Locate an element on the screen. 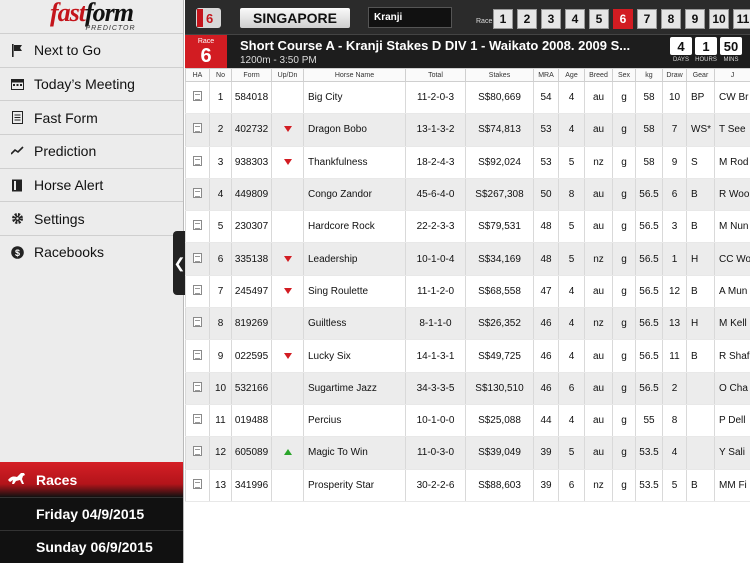  column-header: Up/Dn is located at coordinates (287, 75).